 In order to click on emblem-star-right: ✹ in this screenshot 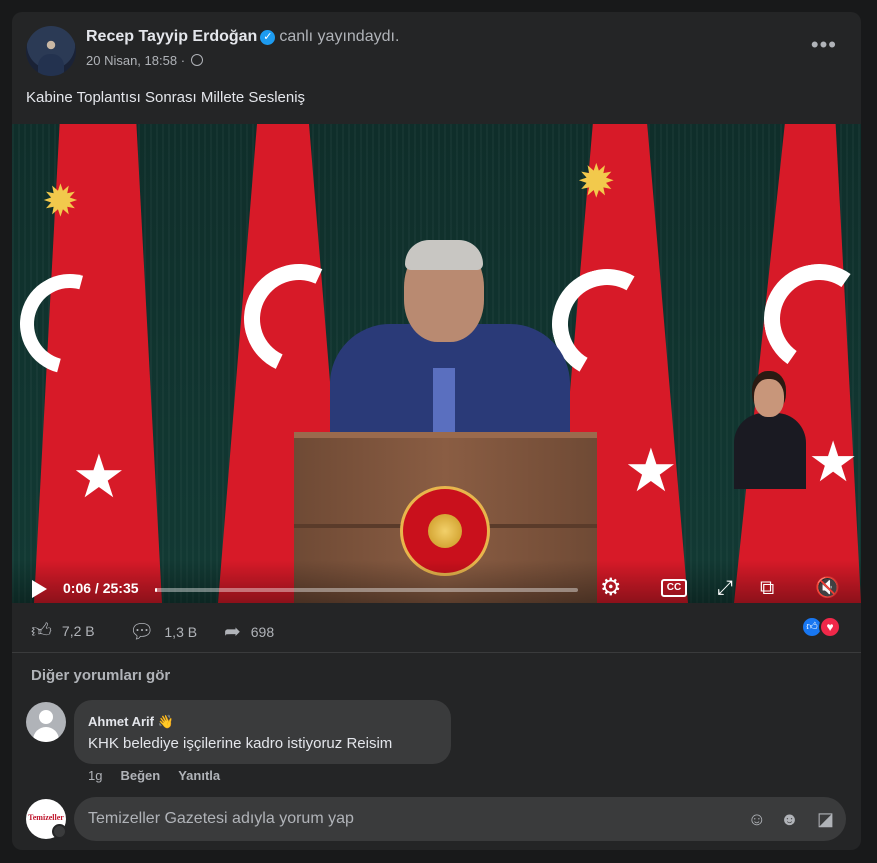, I will do `click(596, 181)`.